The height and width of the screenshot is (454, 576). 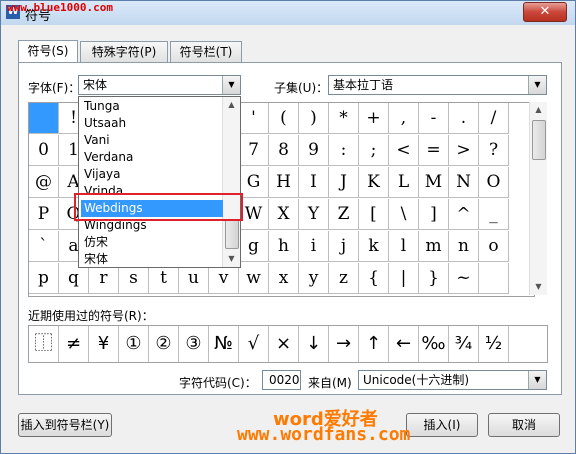 I want to click on recent-symbol-cell: ↑, so click(x=374, y=344).